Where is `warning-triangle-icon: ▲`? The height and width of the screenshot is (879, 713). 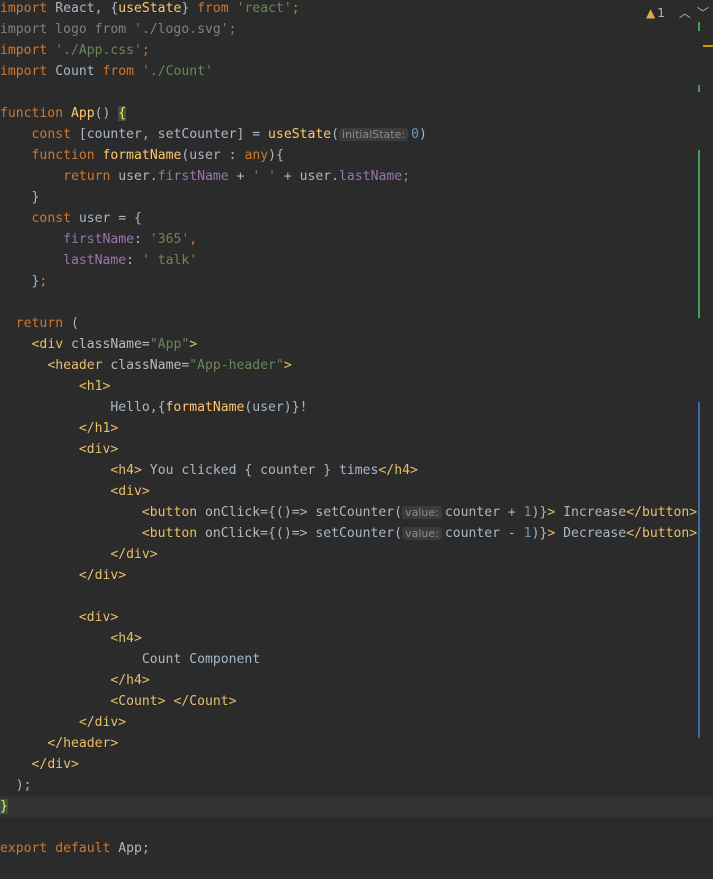 warning-triangle-icon: ▲ is located at coordinates (650, 13).